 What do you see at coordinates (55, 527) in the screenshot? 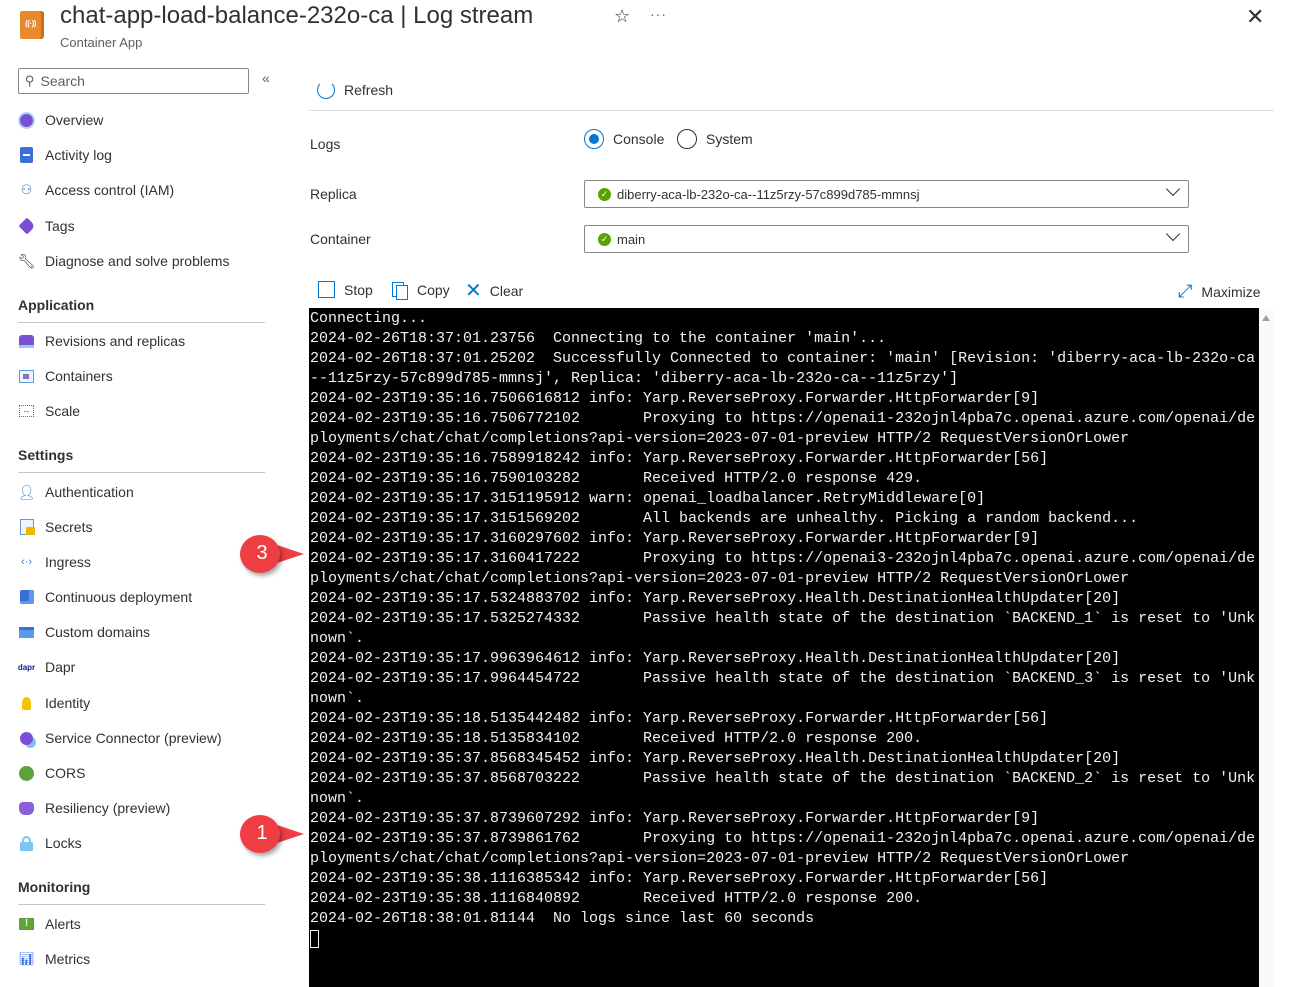
I see `sidebar-item-secrets: Secrets` at bounding box center [55, 527].